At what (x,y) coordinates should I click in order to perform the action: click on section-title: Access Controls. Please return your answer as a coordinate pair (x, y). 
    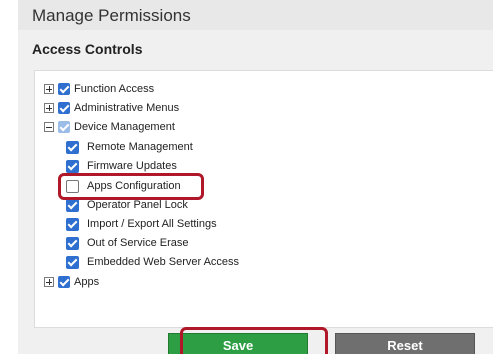
    Looking at the image, I should click on (87, 49).